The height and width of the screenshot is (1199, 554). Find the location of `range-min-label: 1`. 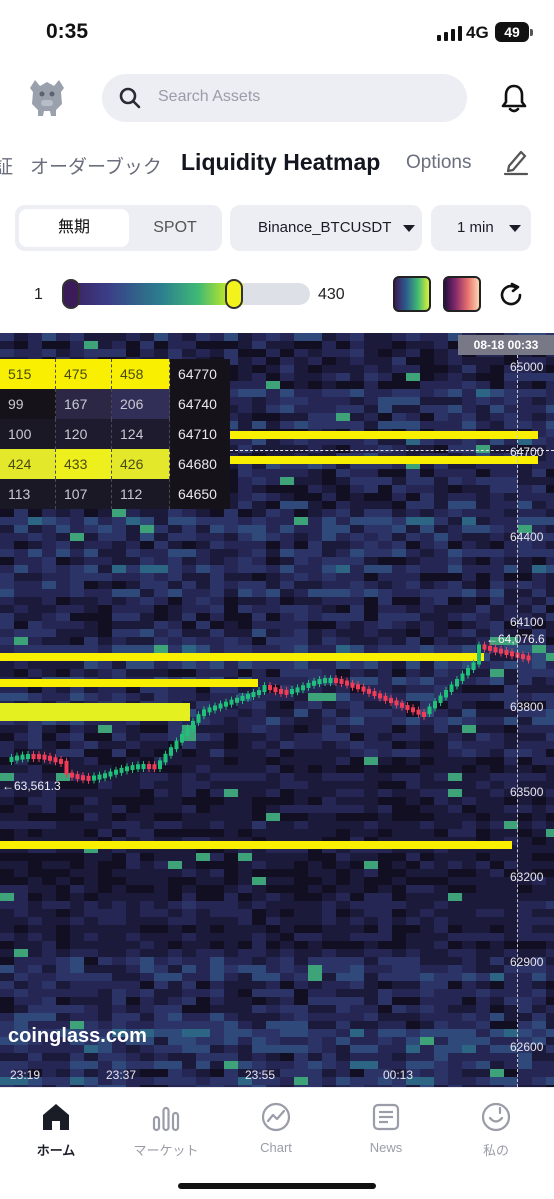

range-min-label: 1 is located at coordinates (38, 294).